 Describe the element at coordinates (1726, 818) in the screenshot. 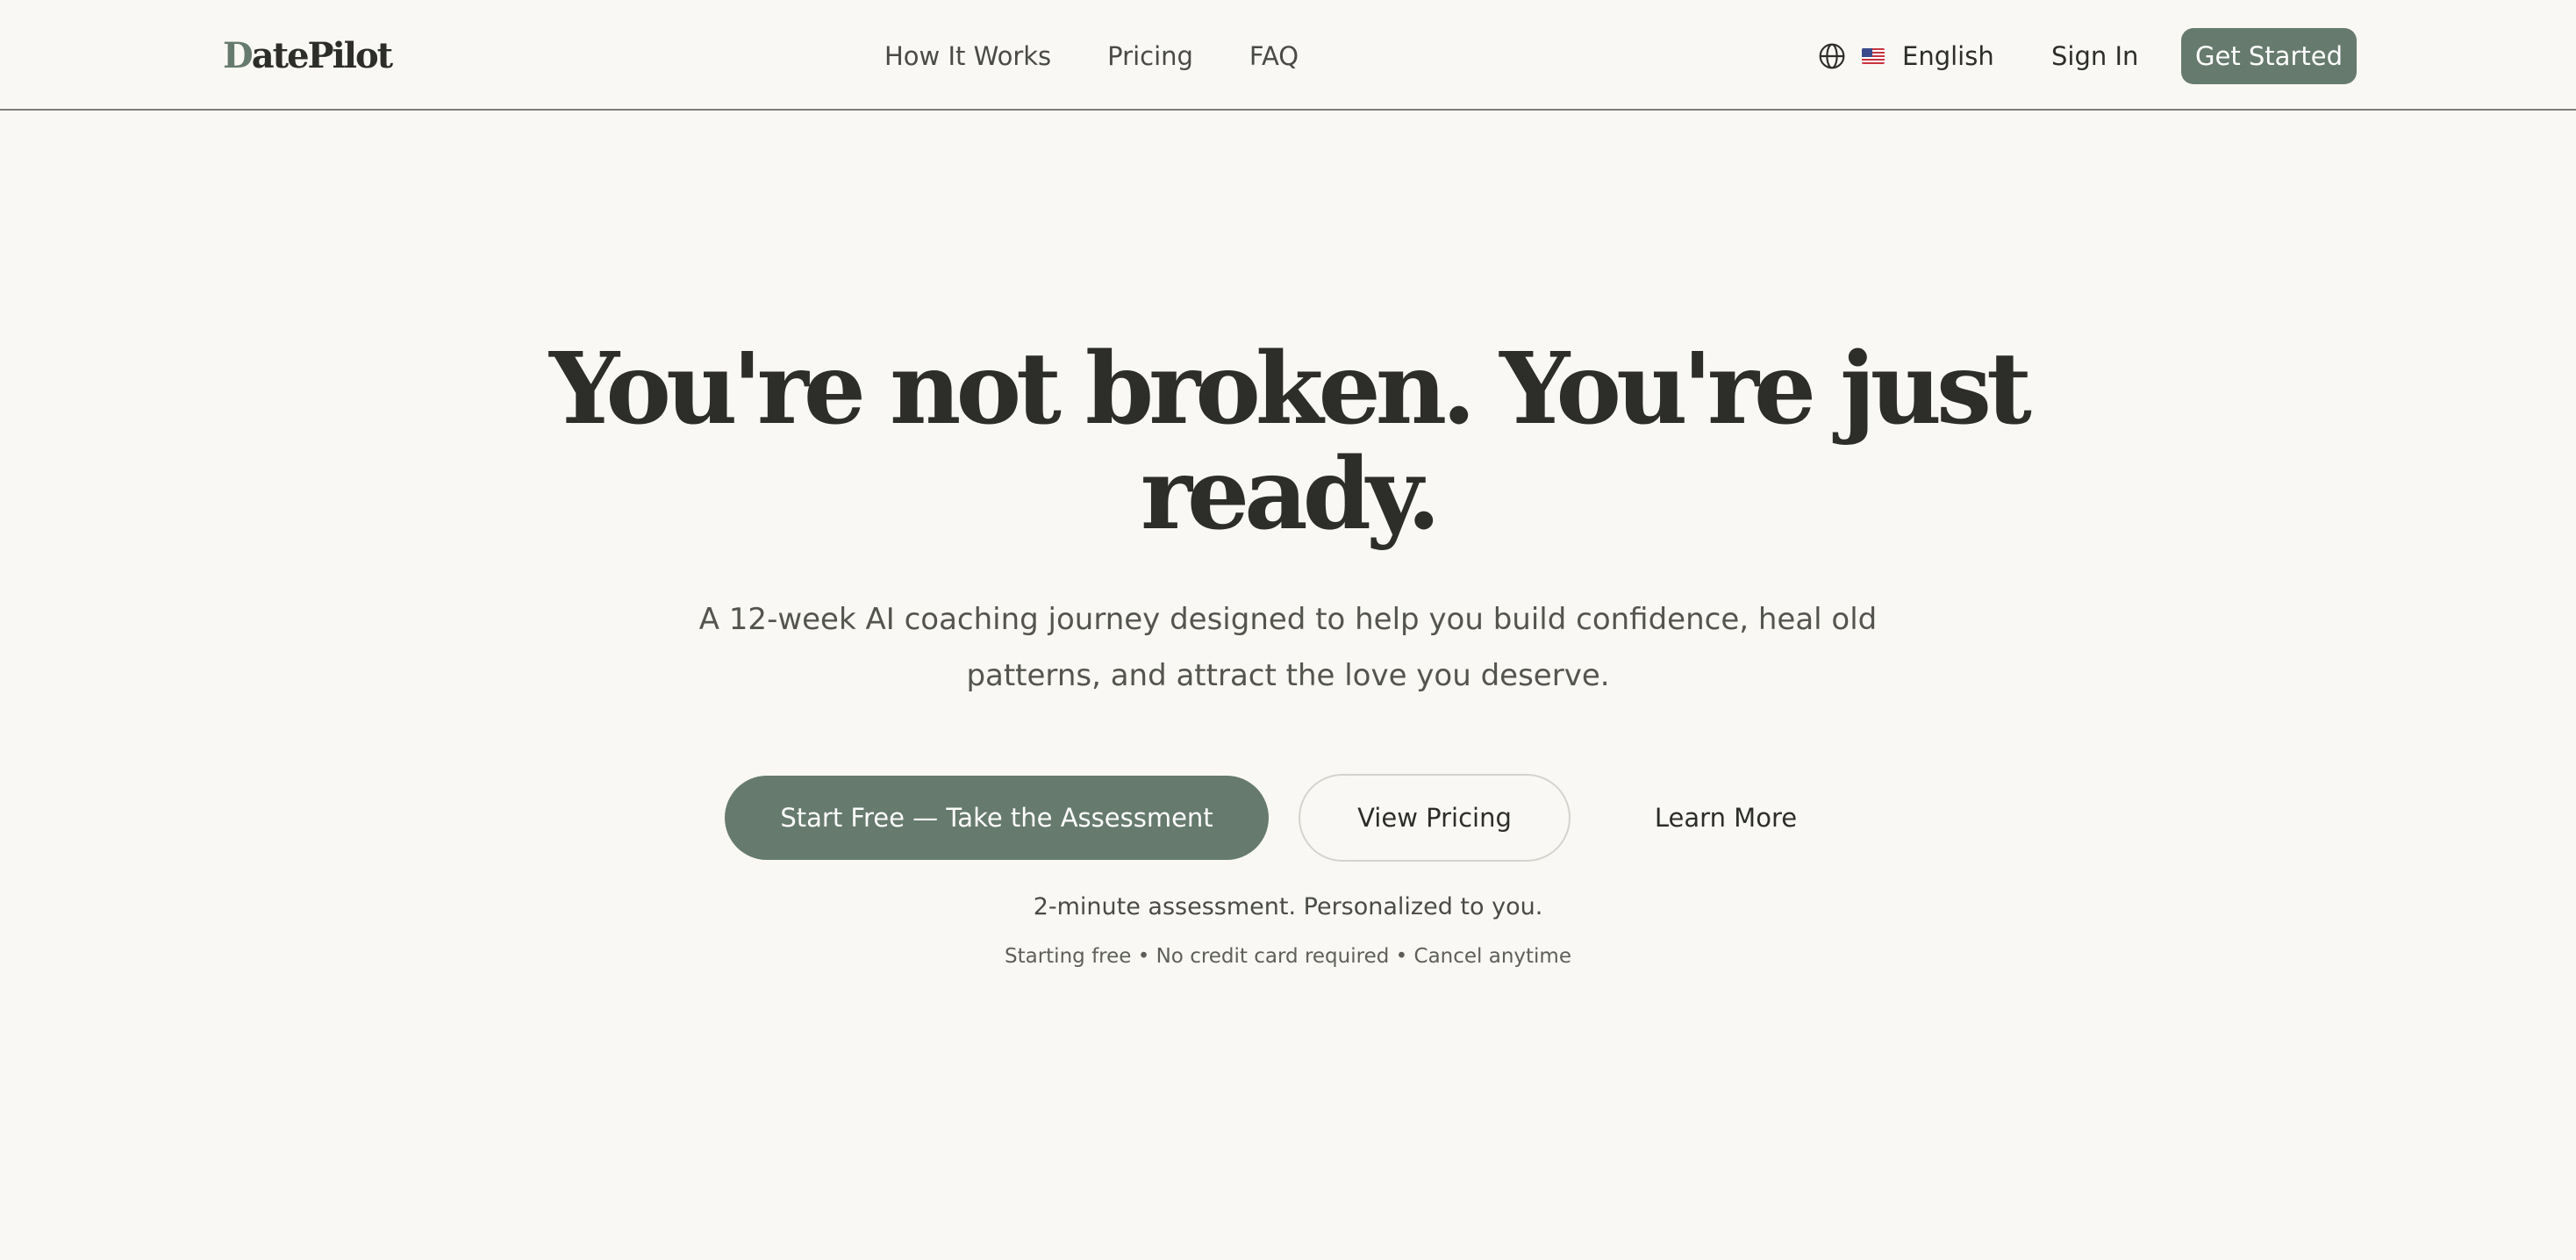

I see `learn-more-button: Learn More` at that location.